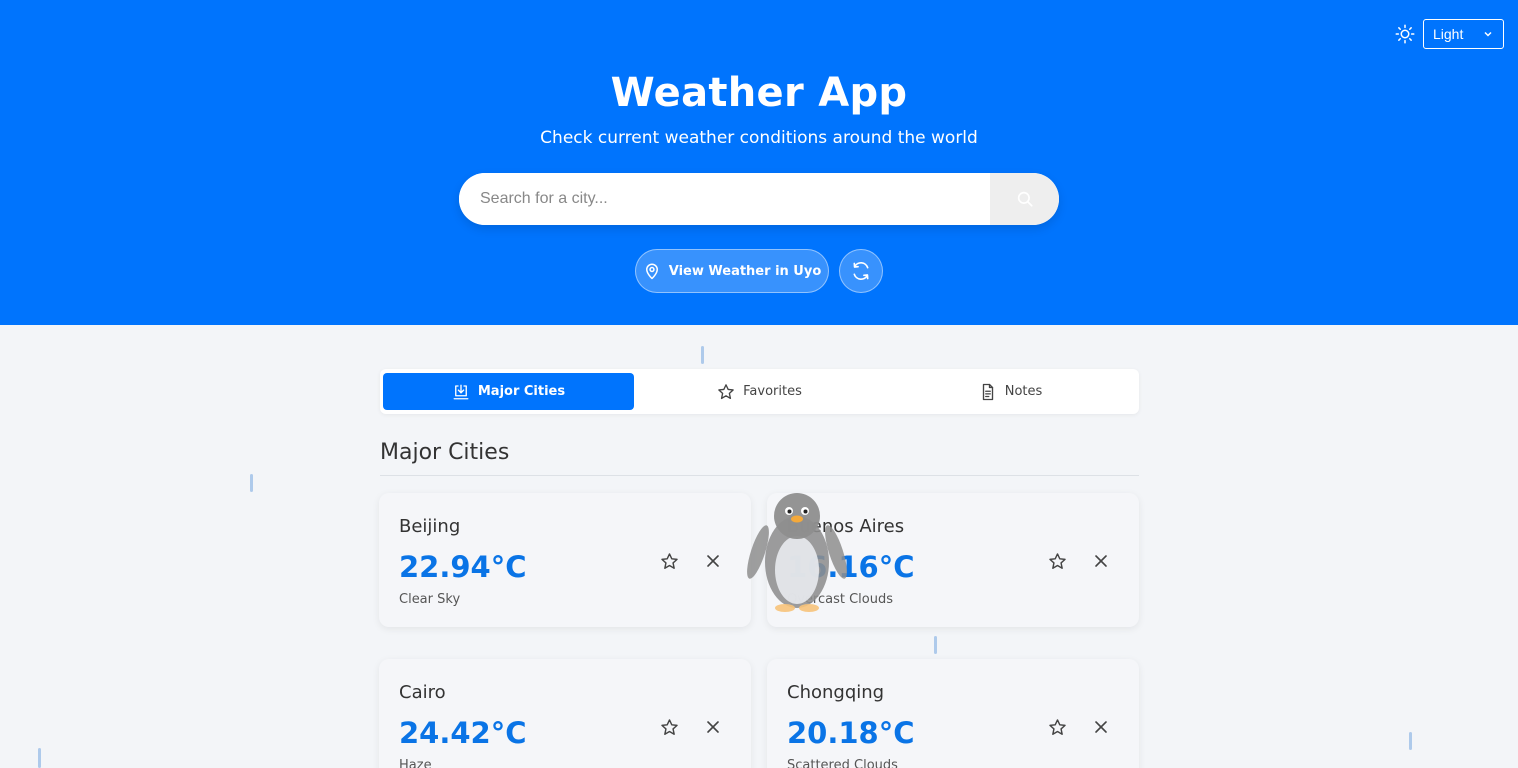  I want to click on theme-select-value: Light, so click(1448, 34).